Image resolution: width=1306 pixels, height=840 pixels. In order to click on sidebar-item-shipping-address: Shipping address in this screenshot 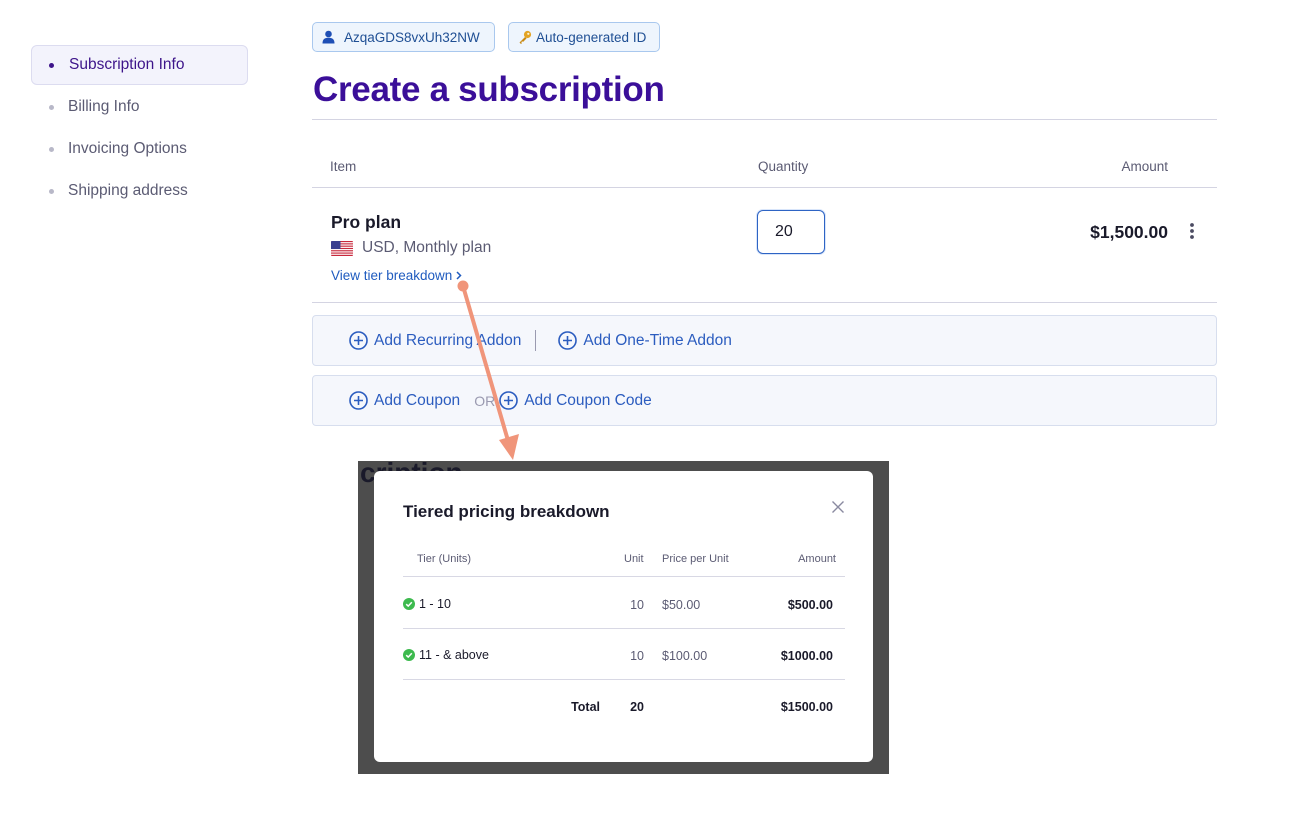, I will do `click(139, 191)`.